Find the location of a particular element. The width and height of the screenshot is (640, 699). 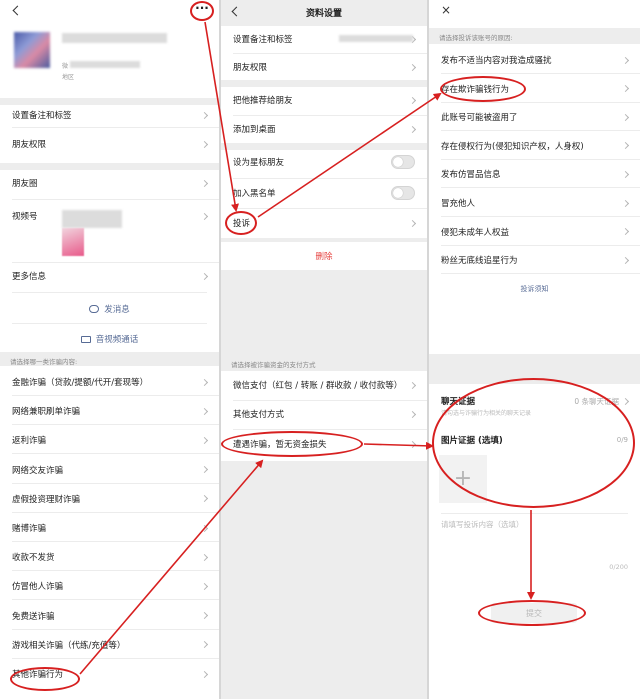

fraud-type-item: 网络兼职刷单诈骗 is located at coordinates (109, 411).